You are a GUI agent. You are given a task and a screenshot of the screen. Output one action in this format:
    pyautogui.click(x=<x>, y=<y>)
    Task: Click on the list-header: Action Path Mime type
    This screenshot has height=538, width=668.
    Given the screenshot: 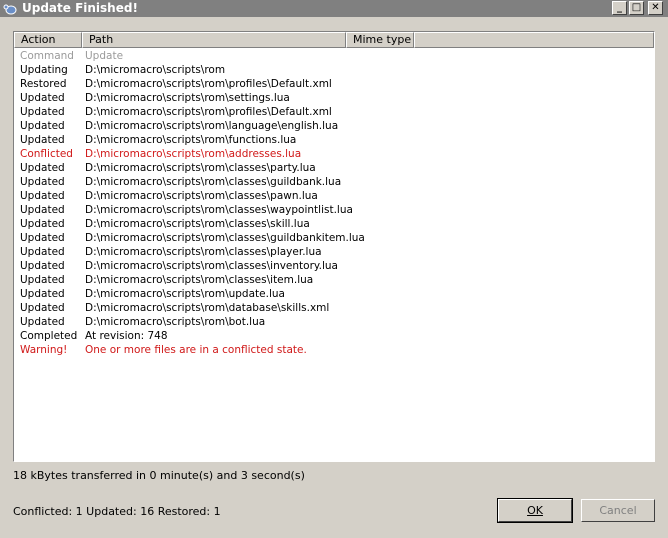 What is the action you would take?
    pyautogui.click(x=334, y=40)
    